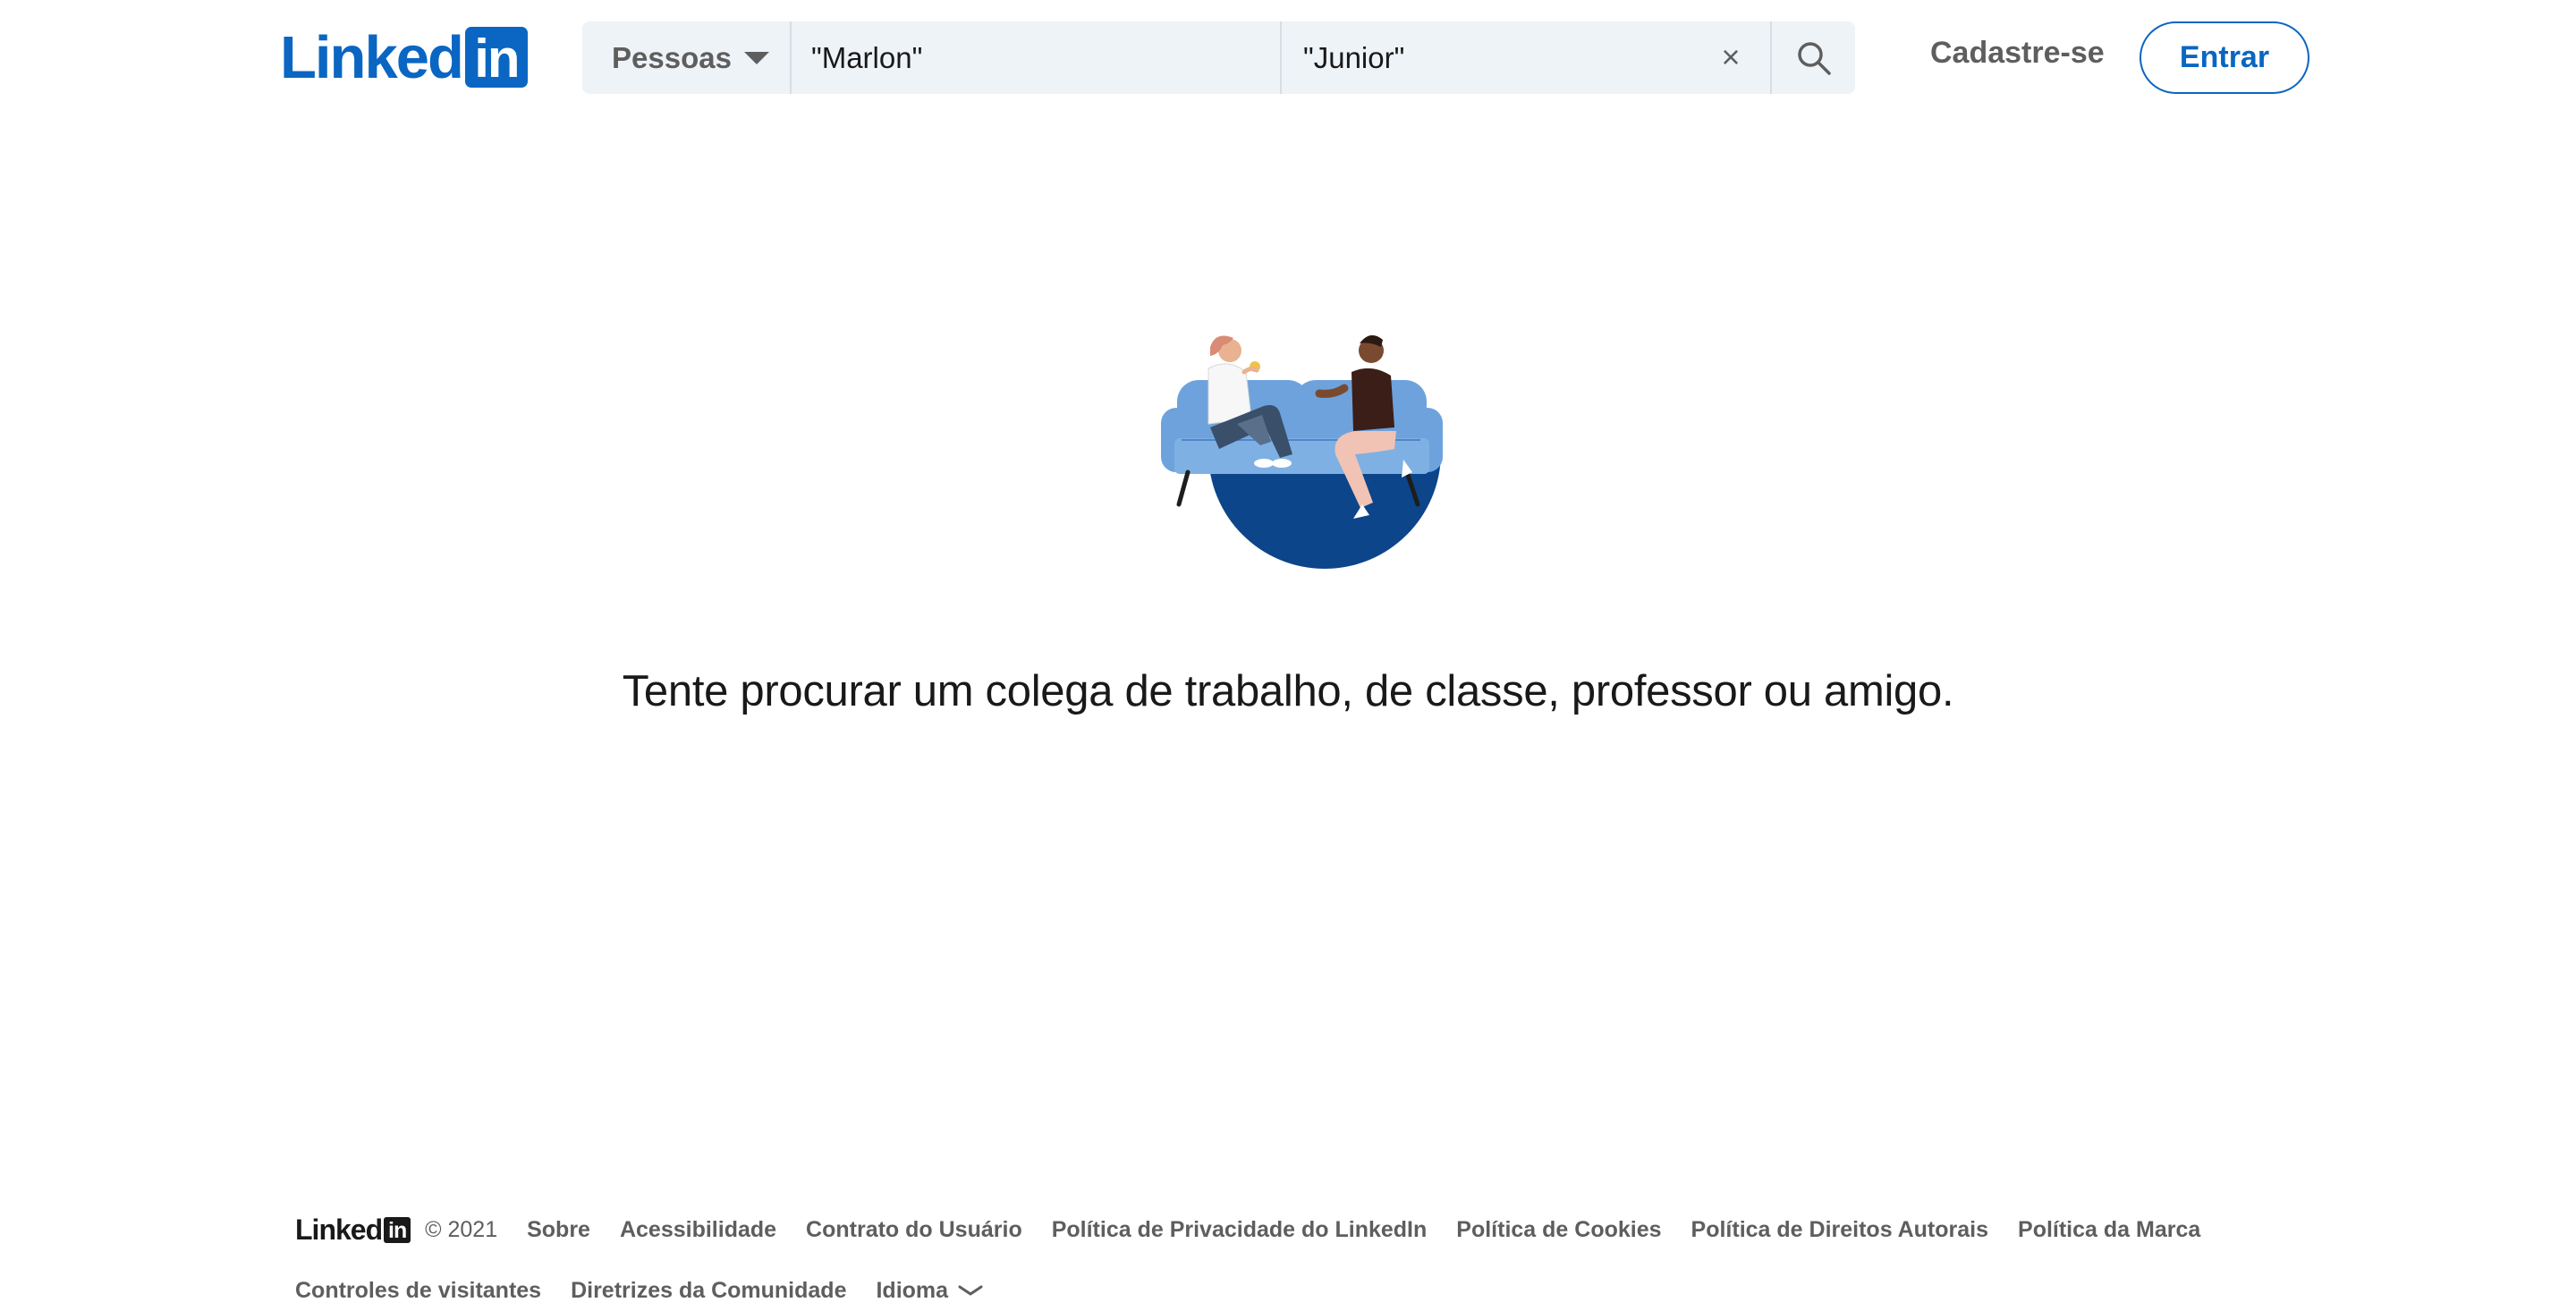  What do you see at coordinates (2109, 1230) in the screenshot?
I see `footer-link-marca: Política da Marca` at bounding box center [2109, 1230].